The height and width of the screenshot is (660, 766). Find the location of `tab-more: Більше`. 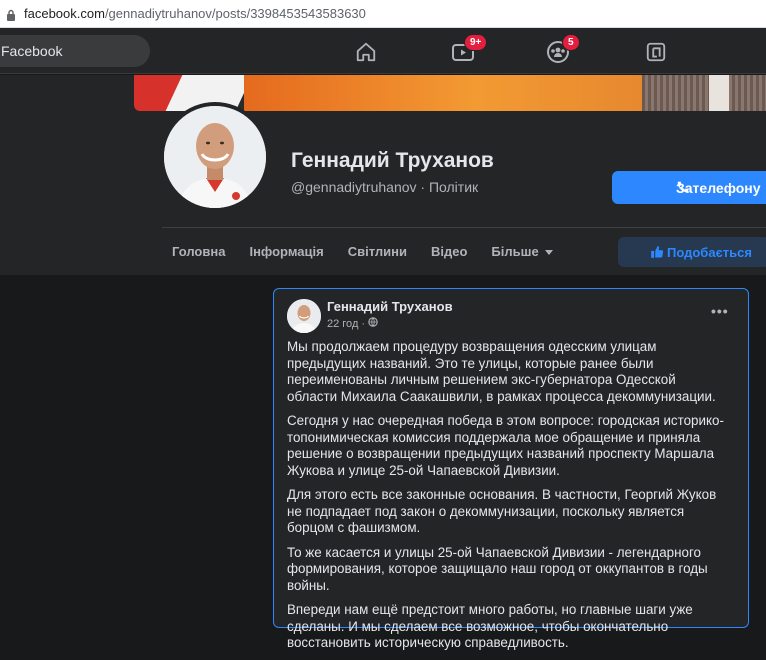

tab-more: Більше is located at coordinates (521, 251).